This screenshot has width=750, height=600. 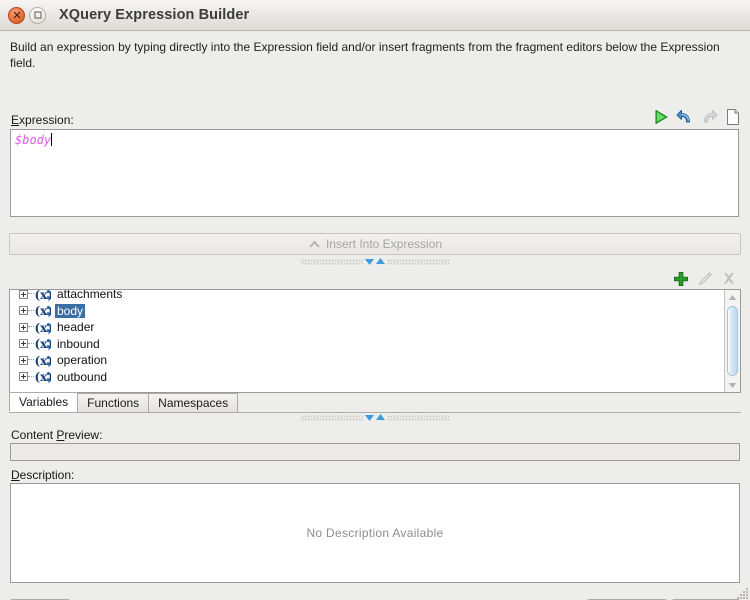 What do you see at coordinates (711, 116) in the screenshot?
I see `redo-icon` at bounding box center [711, 116].